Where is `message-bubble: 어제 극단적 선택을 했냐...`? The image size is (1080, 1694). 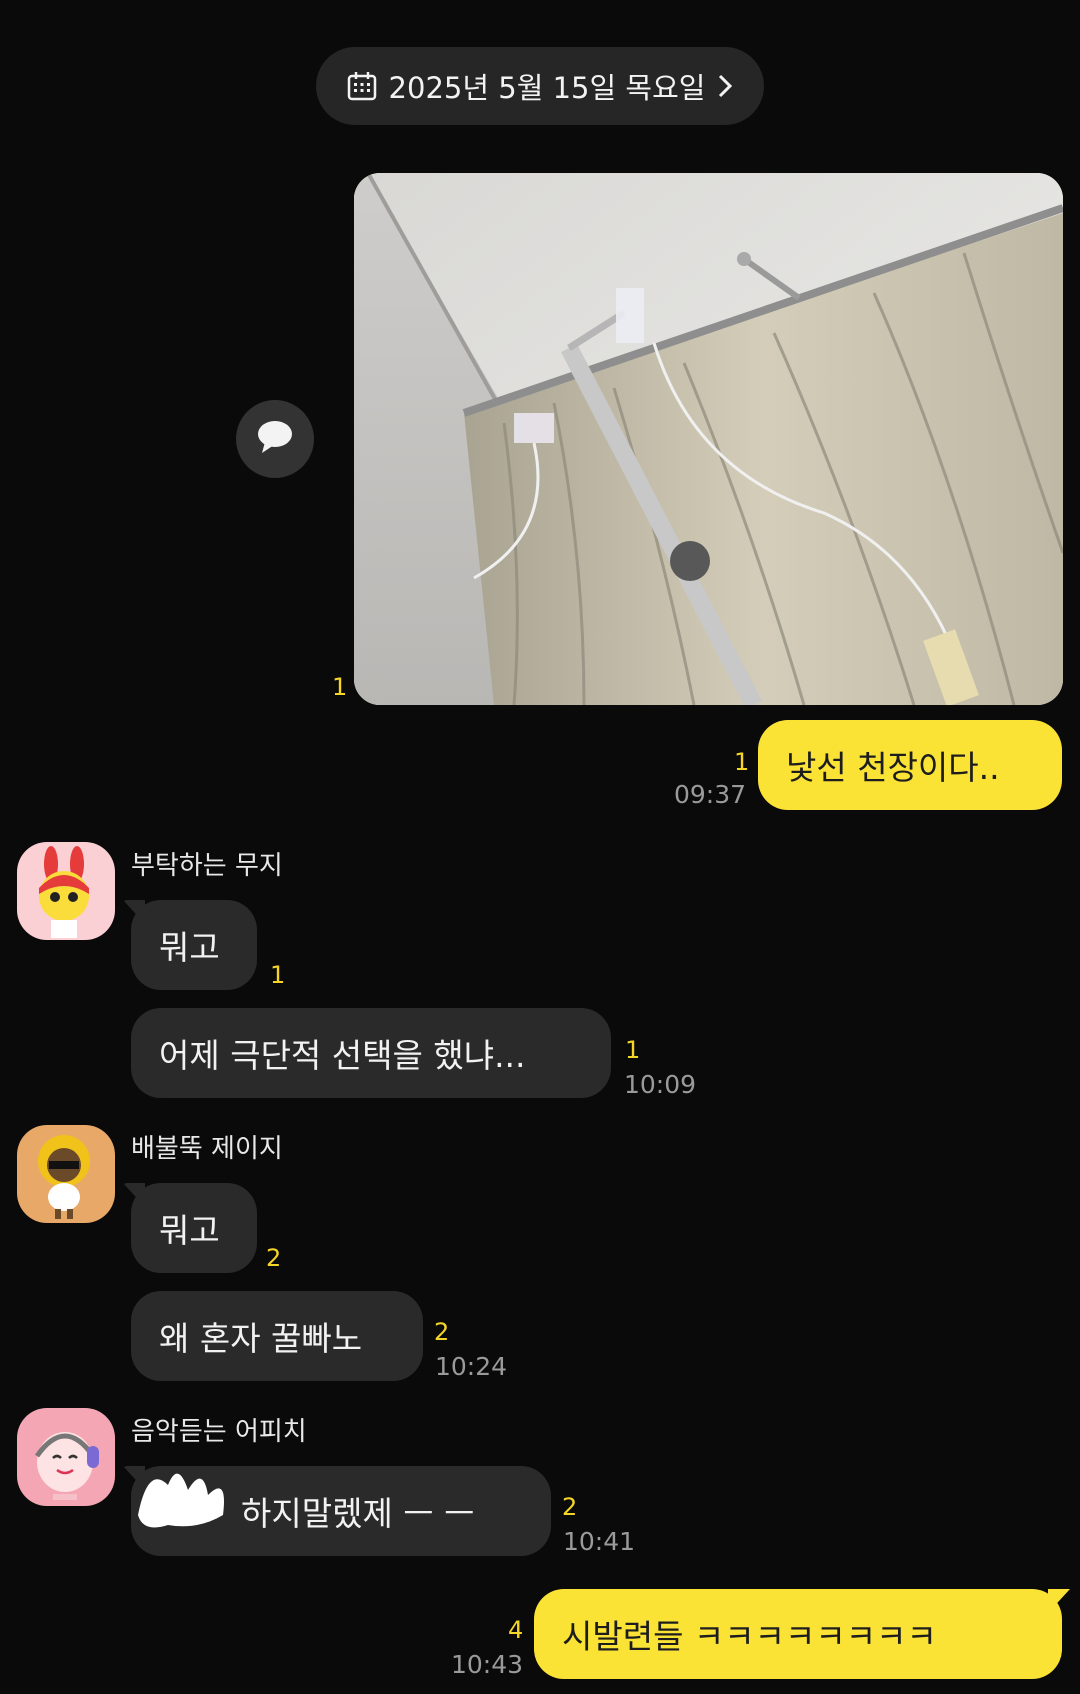
message-bubble: 어제 극단적 선택을 했냐... is located at coordinates (371, 1053).